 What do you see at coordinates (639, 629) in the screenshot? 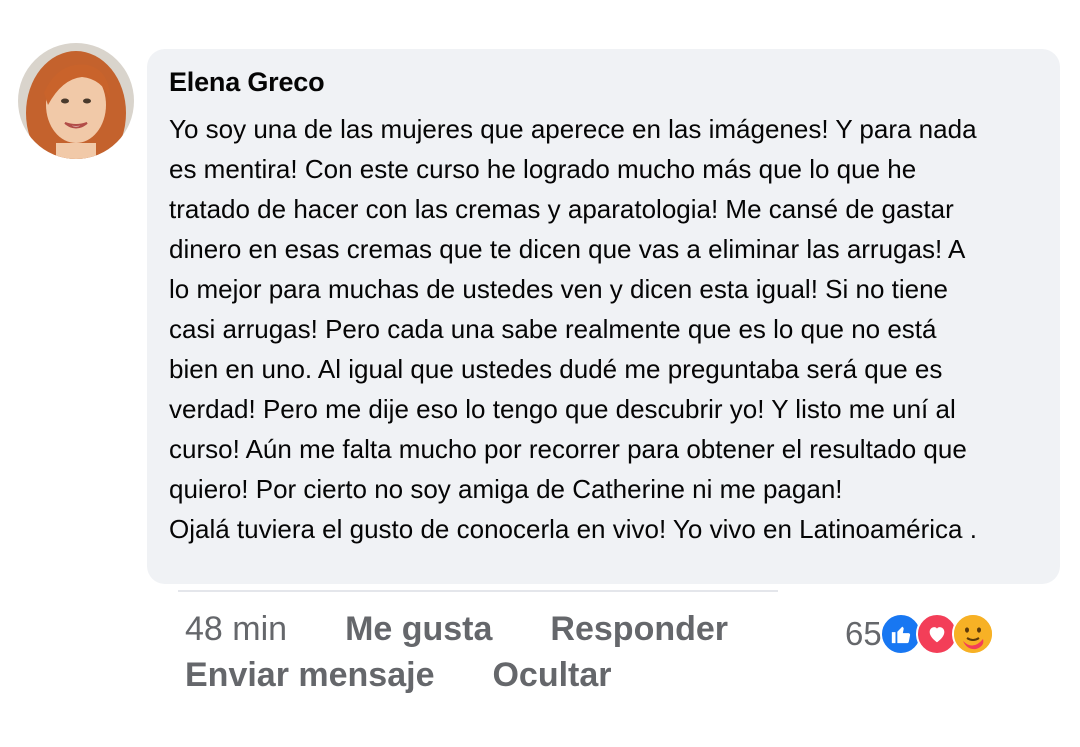
I see `reply-button: Responder` at bounding box center [639, 629].